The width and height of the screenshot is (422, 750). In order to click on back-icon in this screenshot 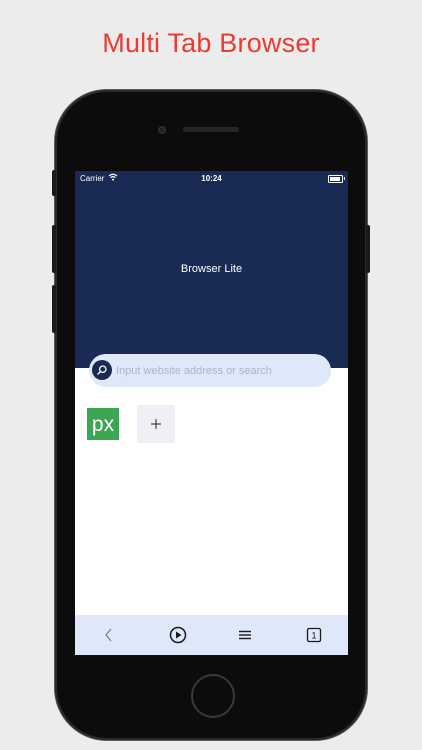, I will do `click(108, 635)`.